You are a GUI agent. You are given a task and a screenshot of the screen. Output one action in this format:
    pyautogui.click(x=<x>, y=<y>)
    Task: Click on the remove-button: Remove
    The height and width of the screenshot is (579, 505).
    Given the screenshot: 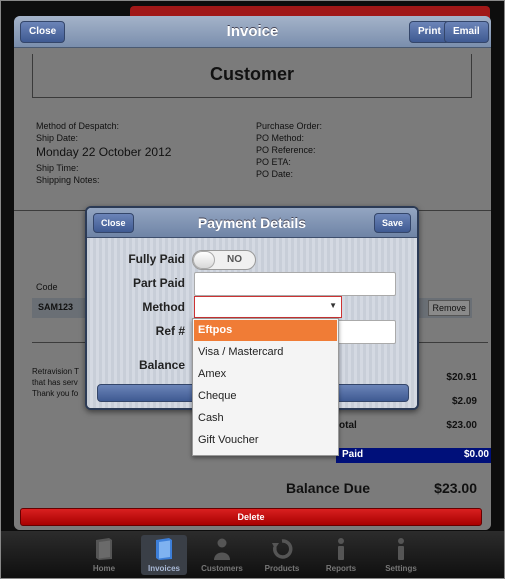 What is the action you would take?
    pyautogui.click(x=449, y=308)
    